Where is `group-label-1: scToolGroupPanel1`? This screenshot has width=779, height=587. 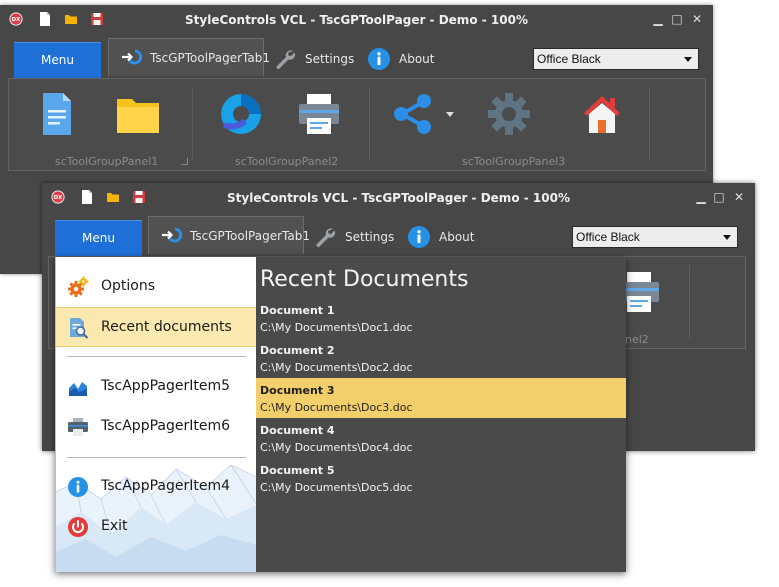 group-label-1: scToolGroupPanel1 is located at coordinates (107, 161).